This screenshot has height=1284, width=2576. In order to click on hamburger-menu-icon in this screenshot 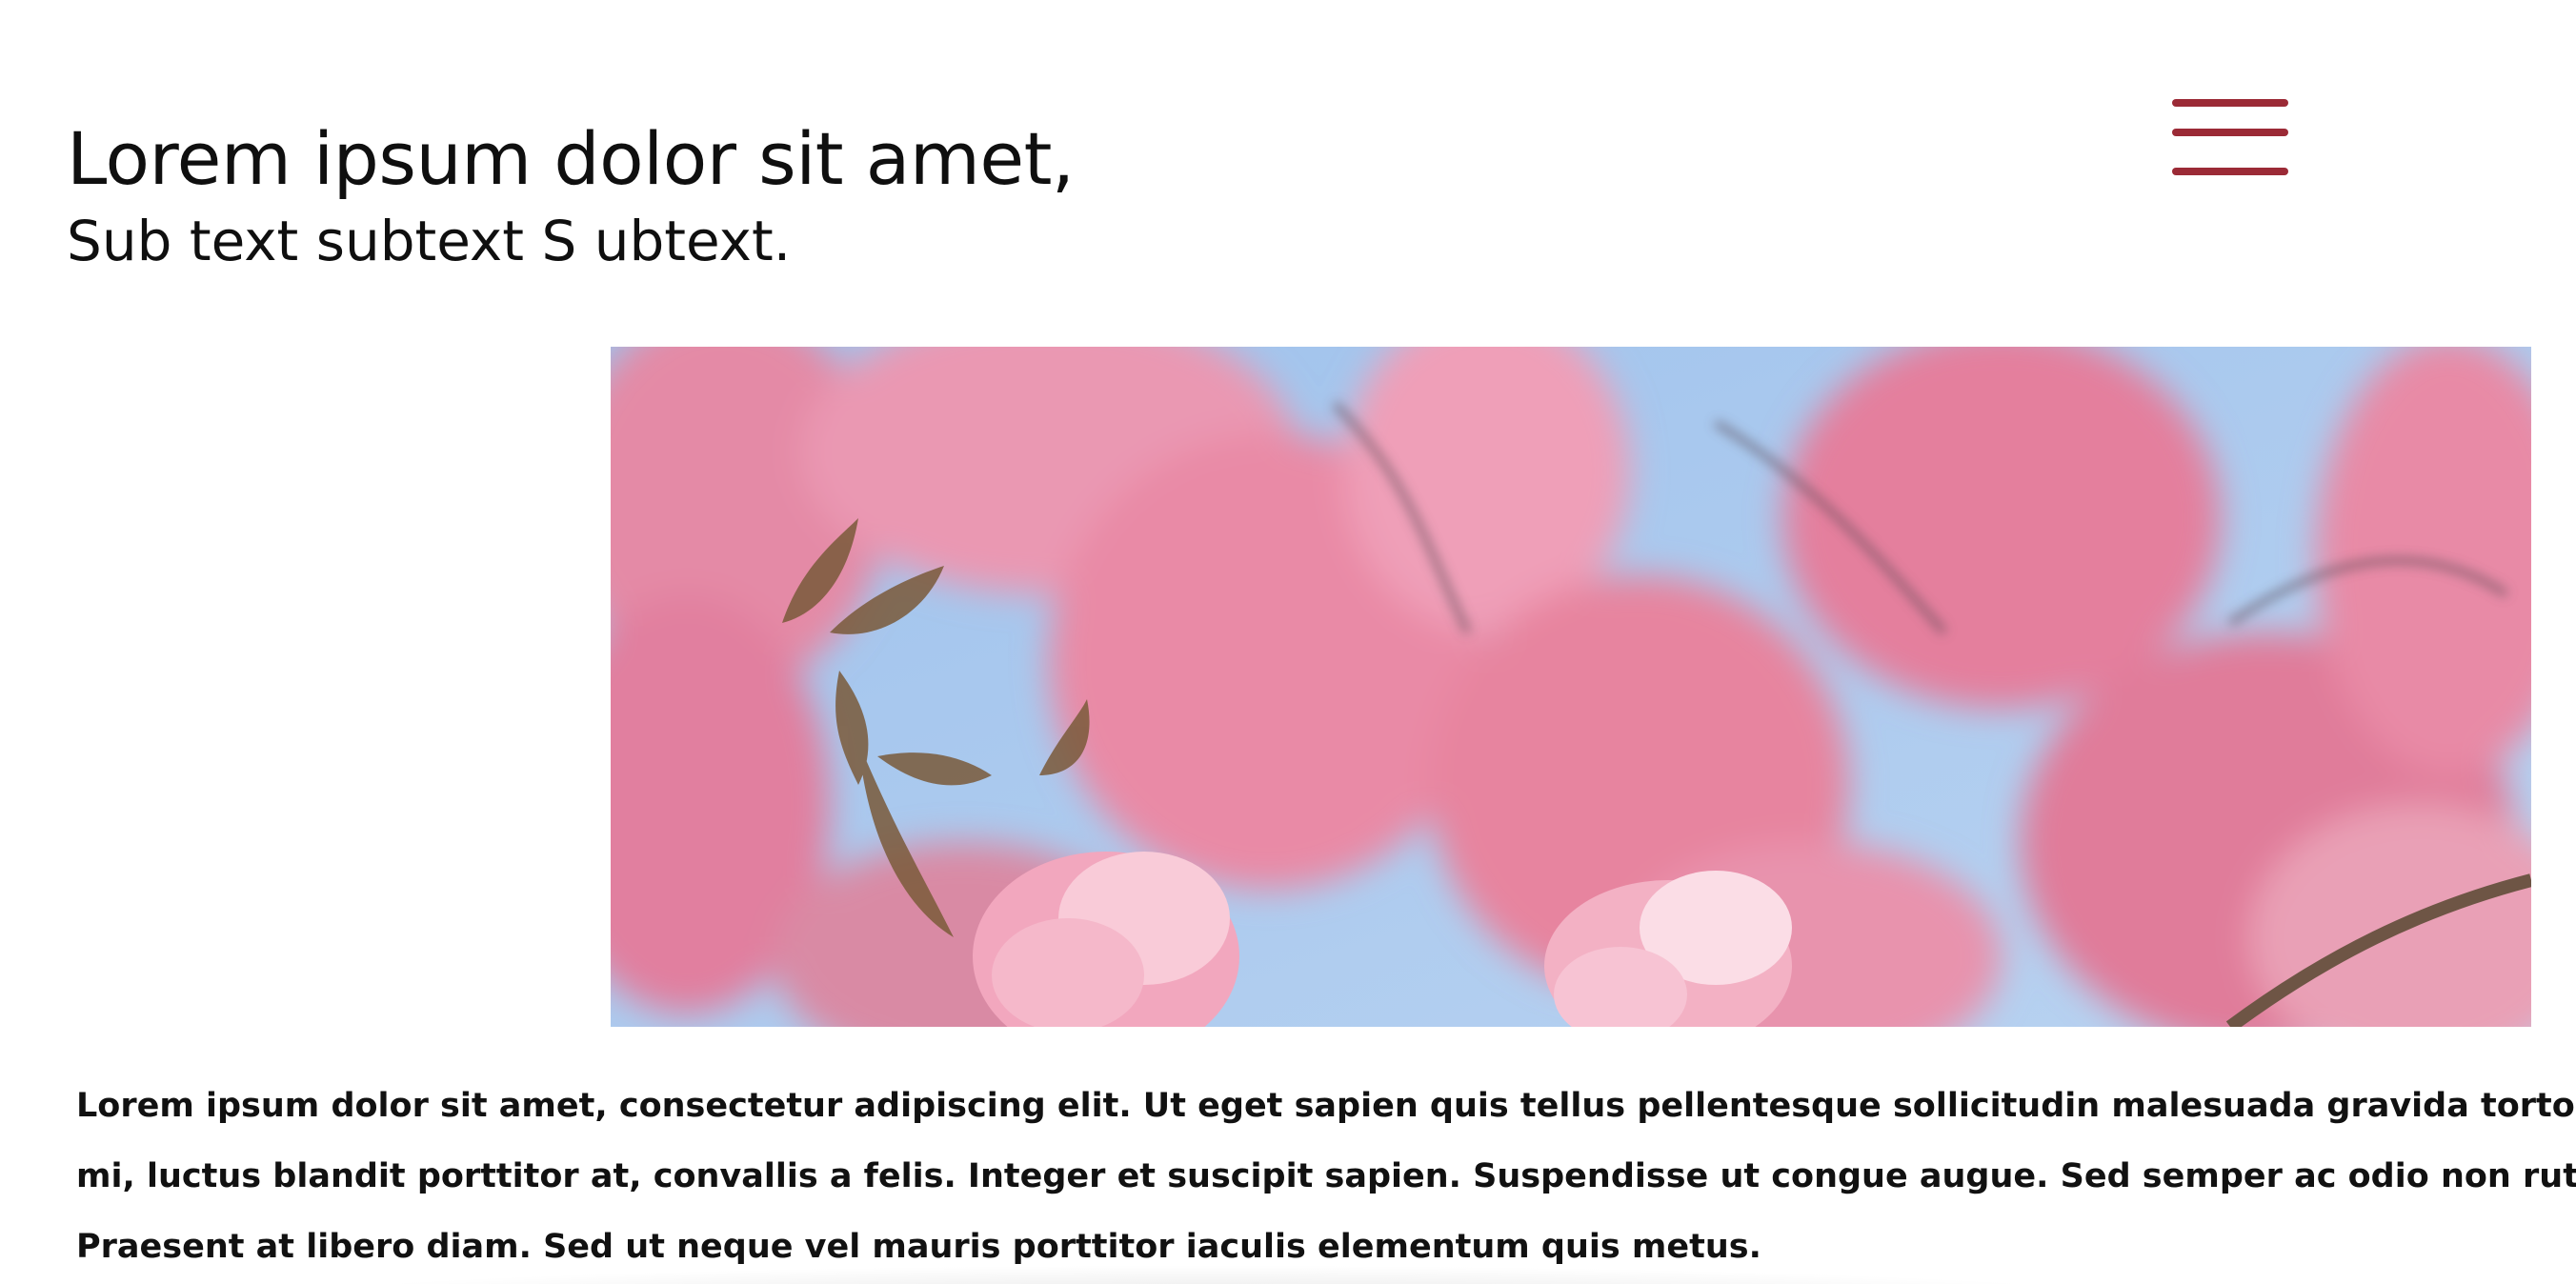, I will do `click(2232, 141)`.